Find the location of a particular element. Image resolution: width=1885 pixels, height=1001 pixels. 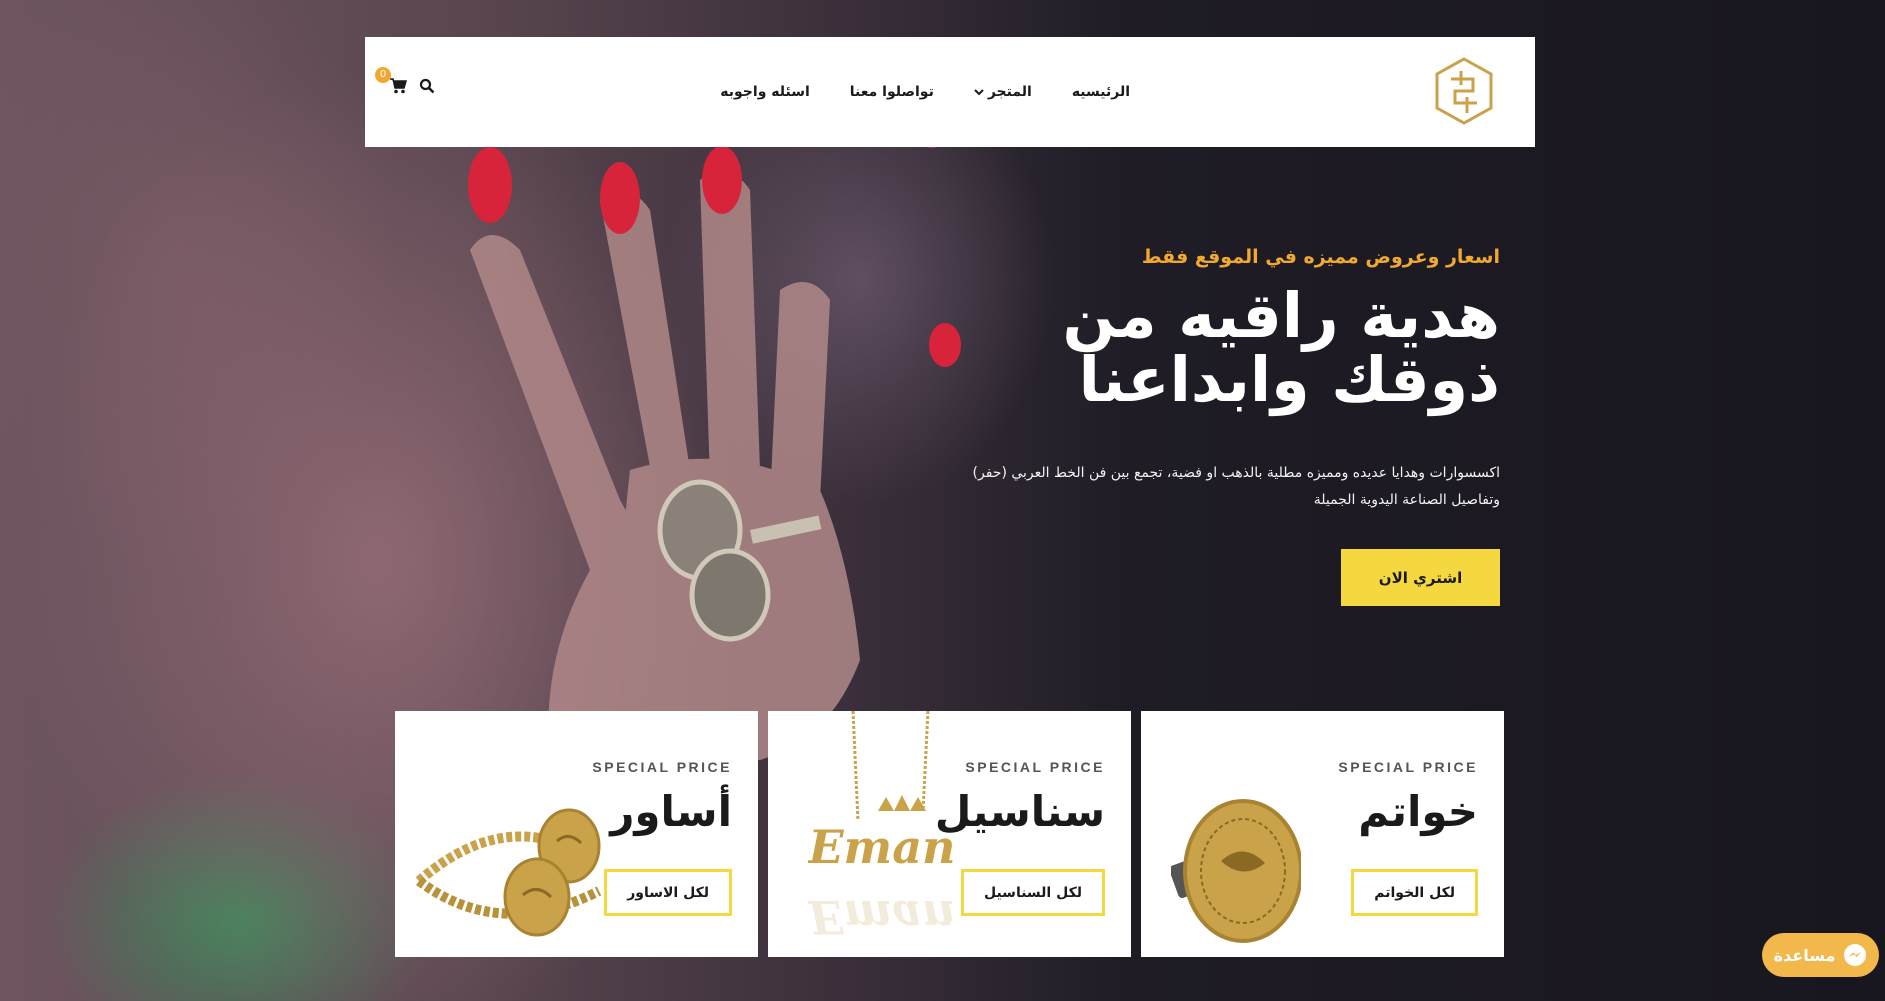

cart-count-badge: 0 is located at coordinates (383, 75).